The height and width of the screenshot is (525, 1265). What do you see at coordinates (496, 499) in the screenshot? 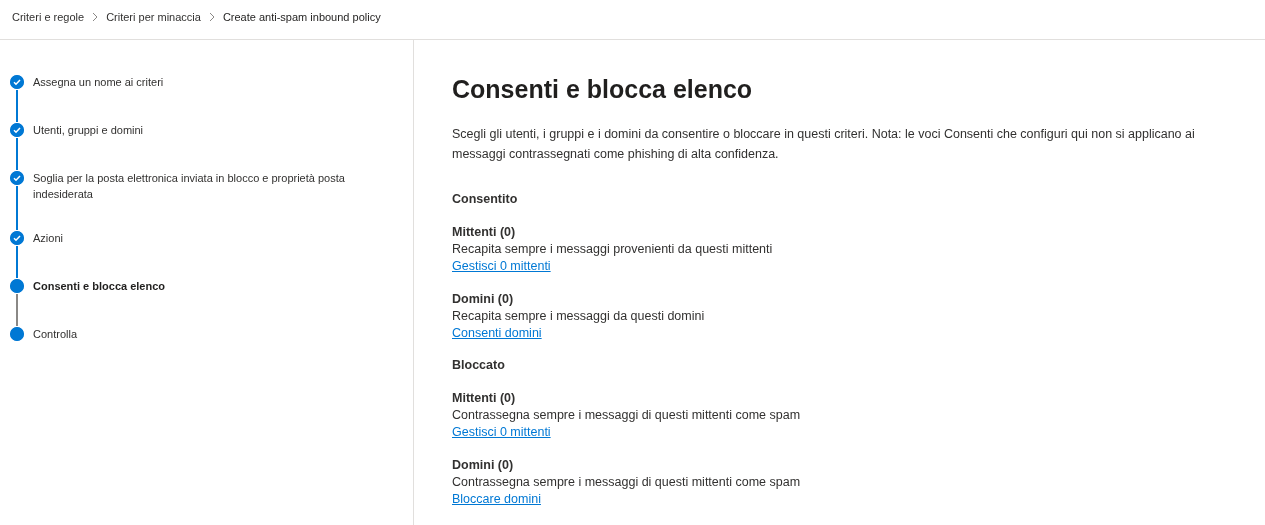
I see `manage-link: Bloccare domini` at bounding box center [496, 499].